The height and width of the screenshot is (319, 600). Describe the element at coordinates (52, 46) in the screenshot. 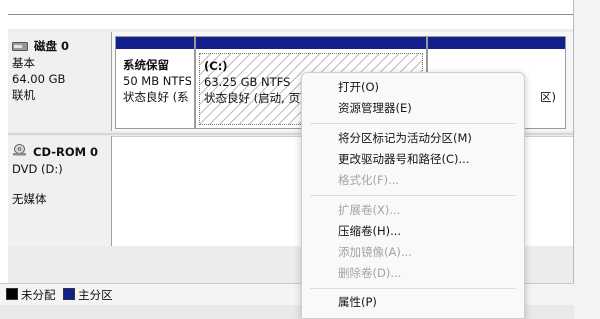

I see `disk0-name: 磁盘 0` at that location.